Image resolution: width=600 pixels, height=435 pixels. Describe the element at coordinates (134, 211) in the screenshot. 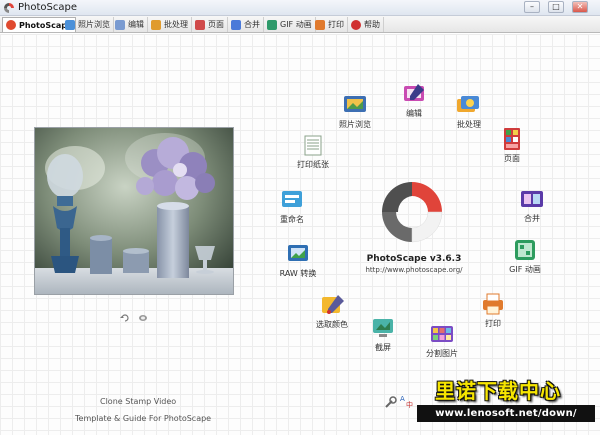

I see `sample-photo` at that location.